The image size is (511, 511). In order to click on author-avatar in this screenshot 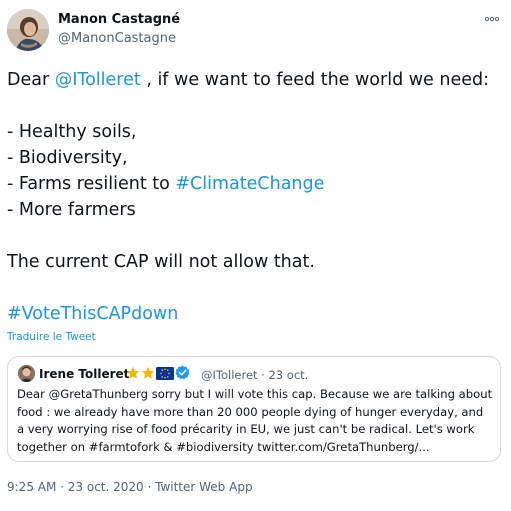, I will do `click(28, 30)`.